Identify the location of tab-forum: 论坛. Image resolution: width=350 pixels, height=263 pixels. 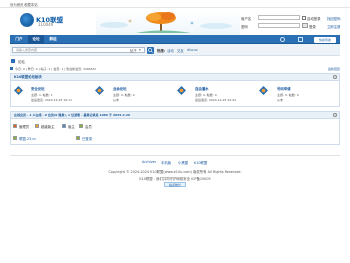
(36, 39).